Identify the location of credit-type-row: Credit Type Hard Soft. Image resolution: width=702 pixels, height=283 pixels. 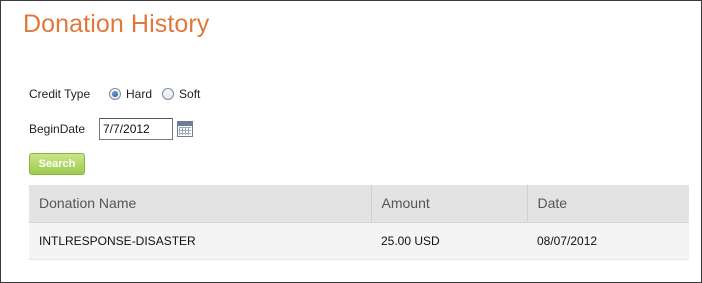
(119, 94).